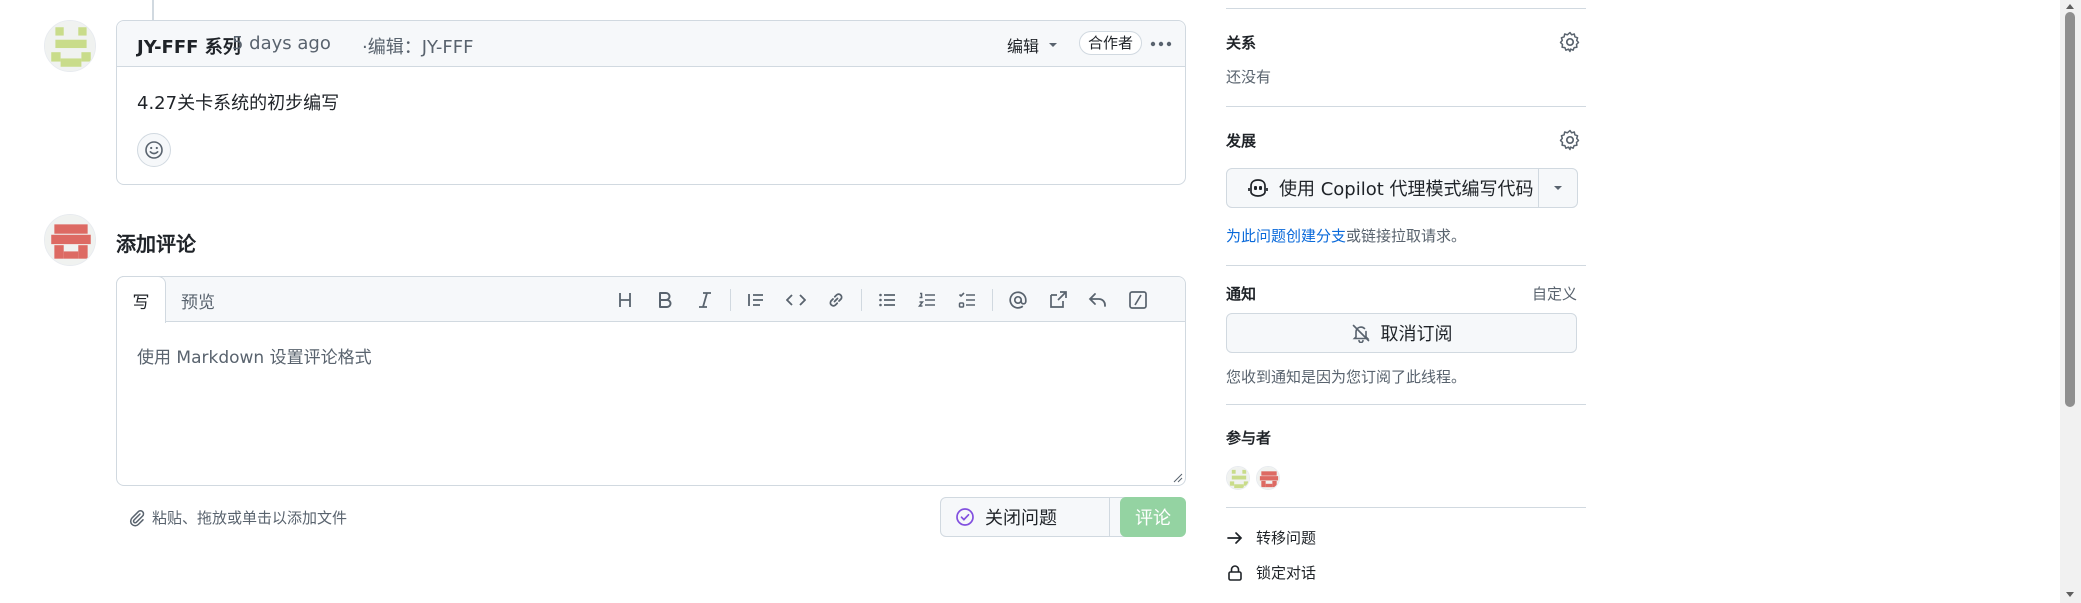 The width and height of the screenshot is (2081, 603). I want to click on italic-button, so click(705, 300).